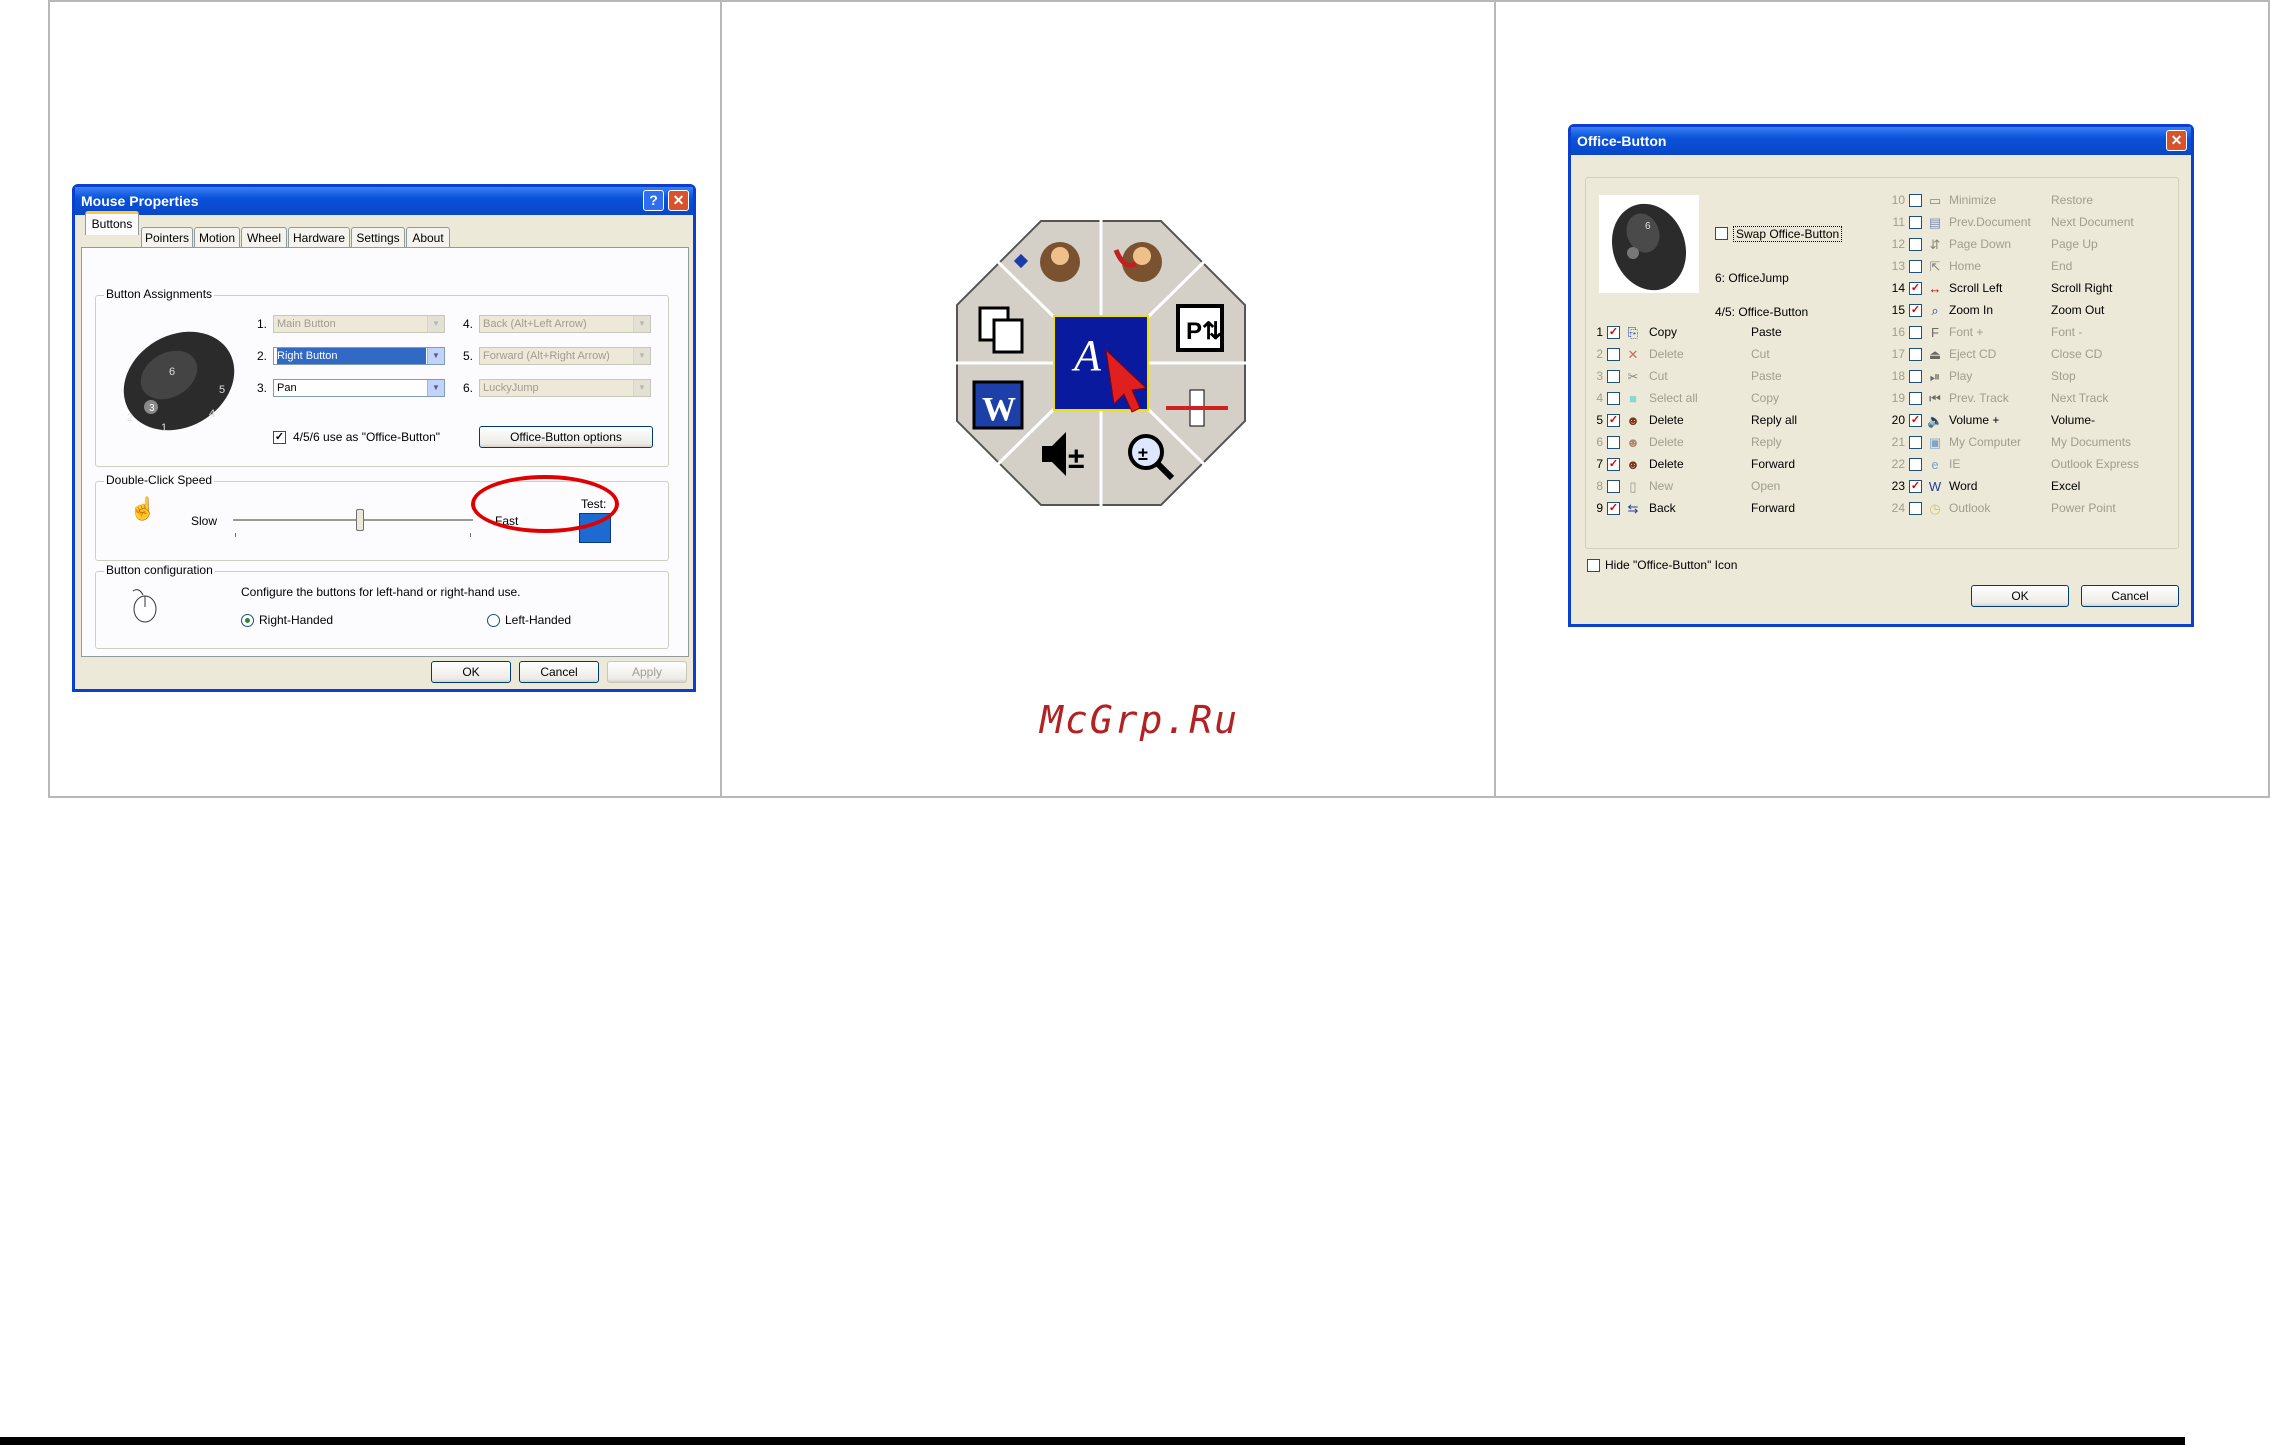  What do you see at coordinates (435, 388) in the screenshot?
I see `chevron-down-icon: ▼` at bounding box center [435, 388].